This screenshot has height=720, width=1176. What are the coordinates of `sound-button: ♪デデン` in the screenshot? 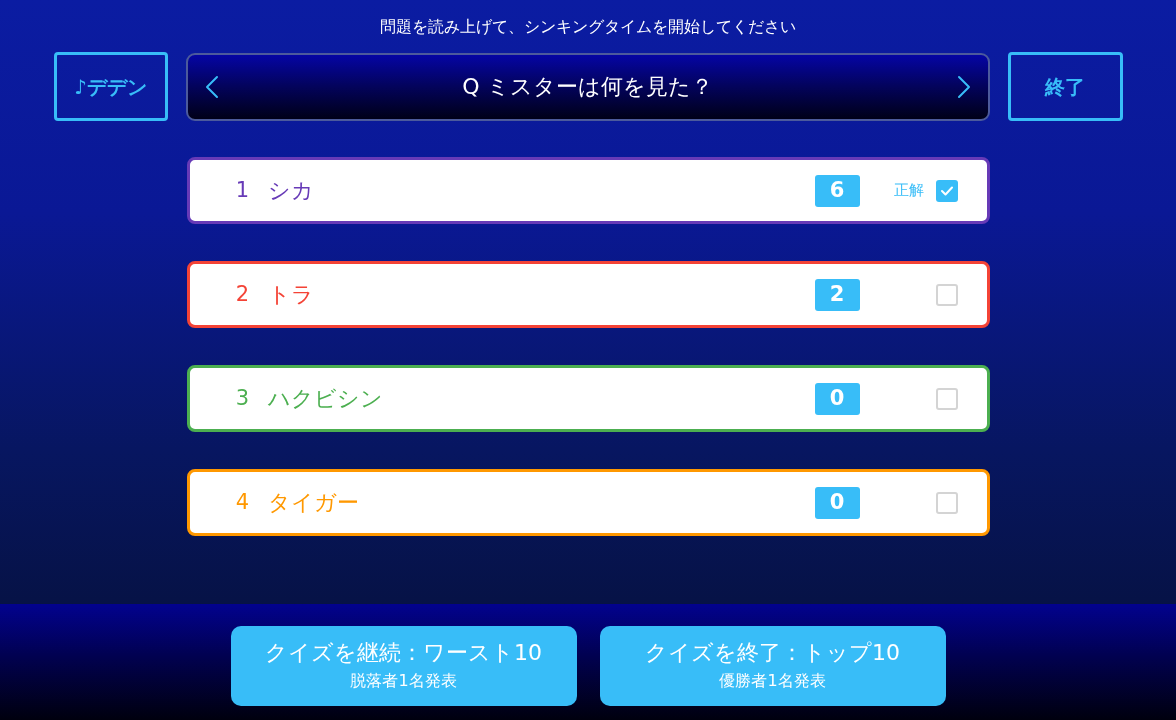 It's located at (110, 86).